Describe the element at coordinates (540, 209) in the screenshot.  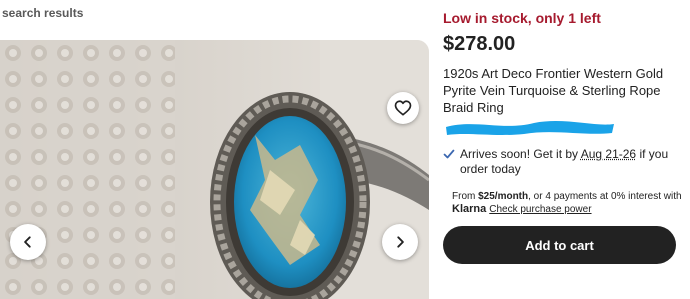
I see `check-purchase-power-link: Check purchase power` at that location.